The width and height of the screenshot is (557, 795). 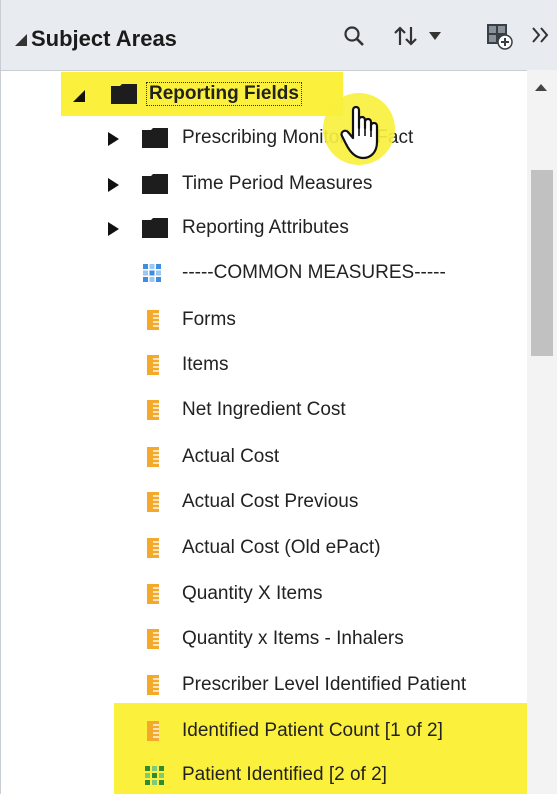 What do you see at coordinates (209, 319) in the screenshot?
I see `tree-measure-label: Forms` at bounding box center [209, 319].